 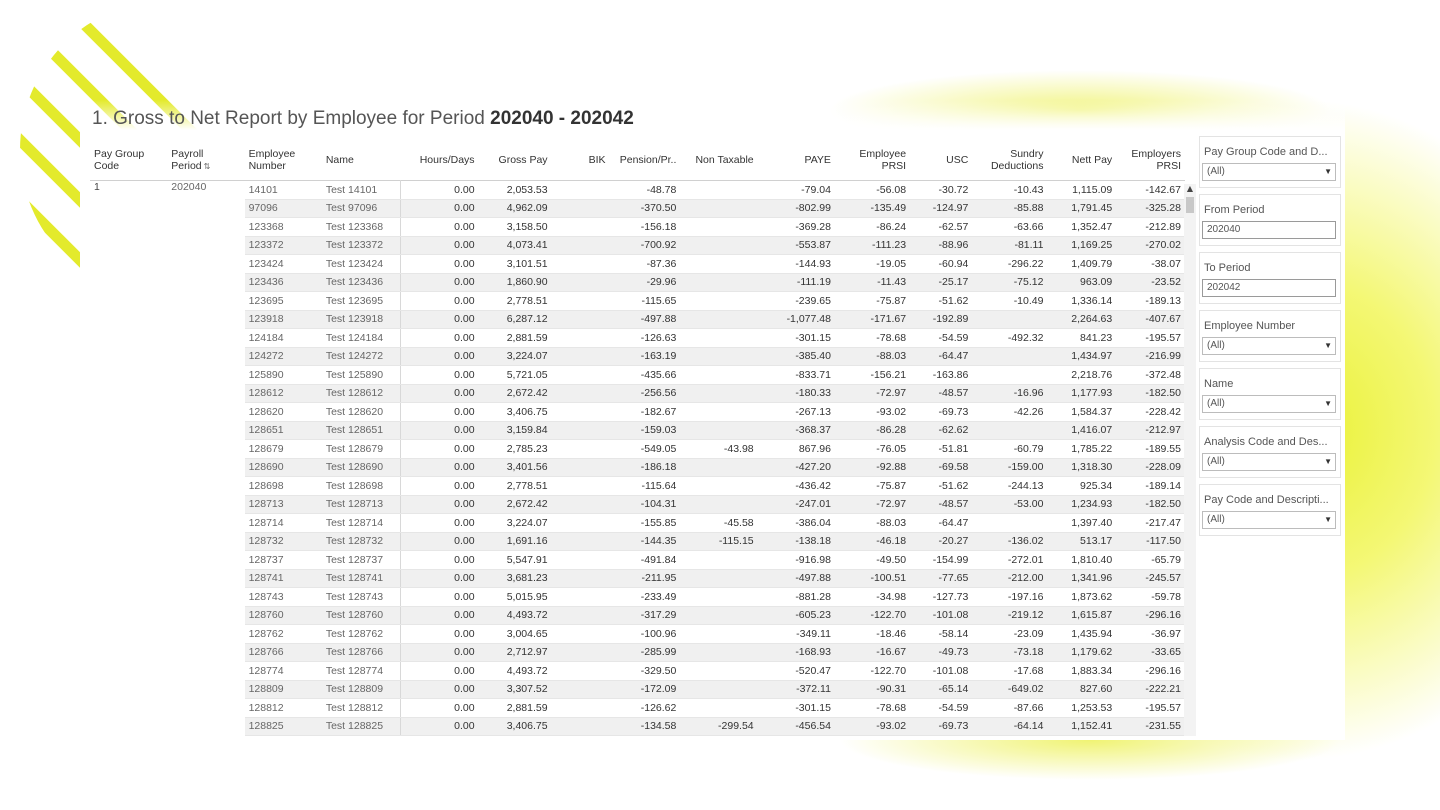 I want to click on col-header-nett-pay: Nett Pay, so click(x=1081, y=160).